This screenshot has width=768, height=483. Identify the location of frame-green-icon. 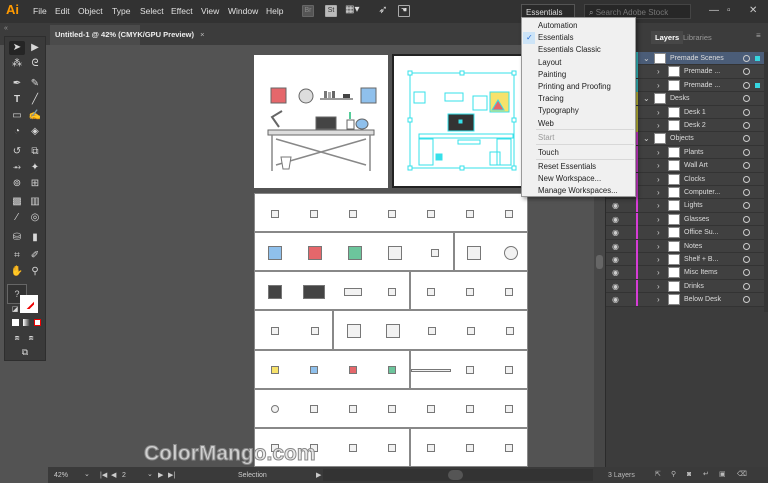
(355, 252).